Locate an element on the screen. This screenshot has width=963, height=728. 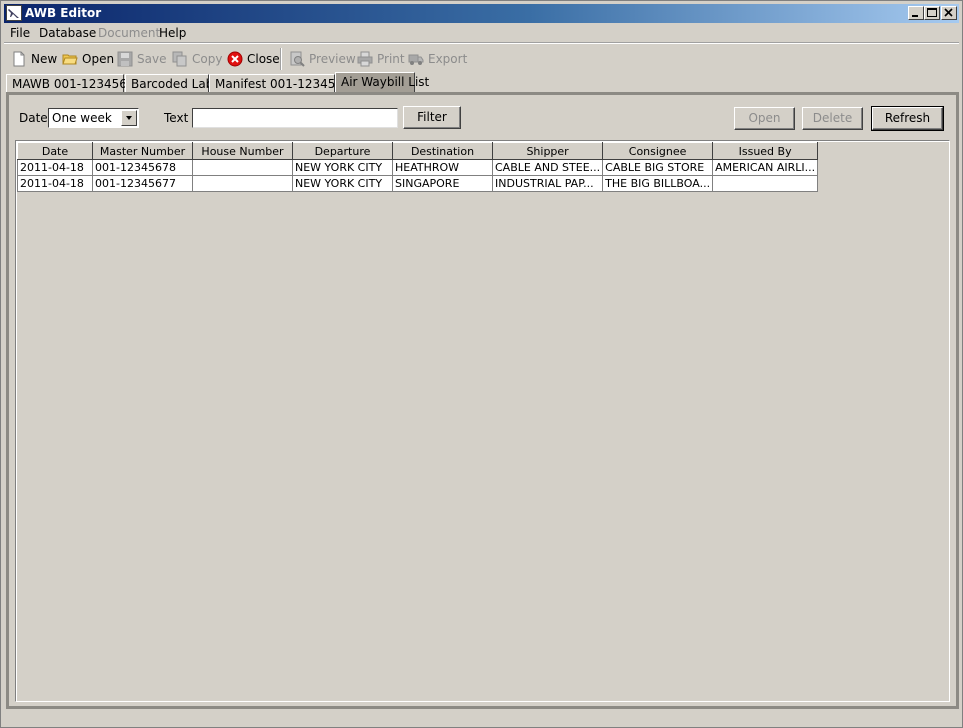
save-button: Save is located at coordinates (141, 58).